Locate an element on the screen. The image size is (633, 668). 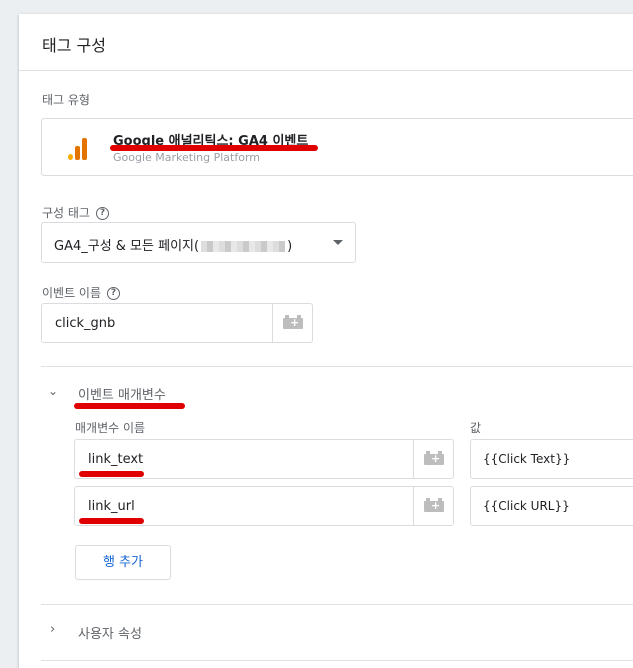
param-value-input: {{Click URL}} is located at coordinates (551, 506).